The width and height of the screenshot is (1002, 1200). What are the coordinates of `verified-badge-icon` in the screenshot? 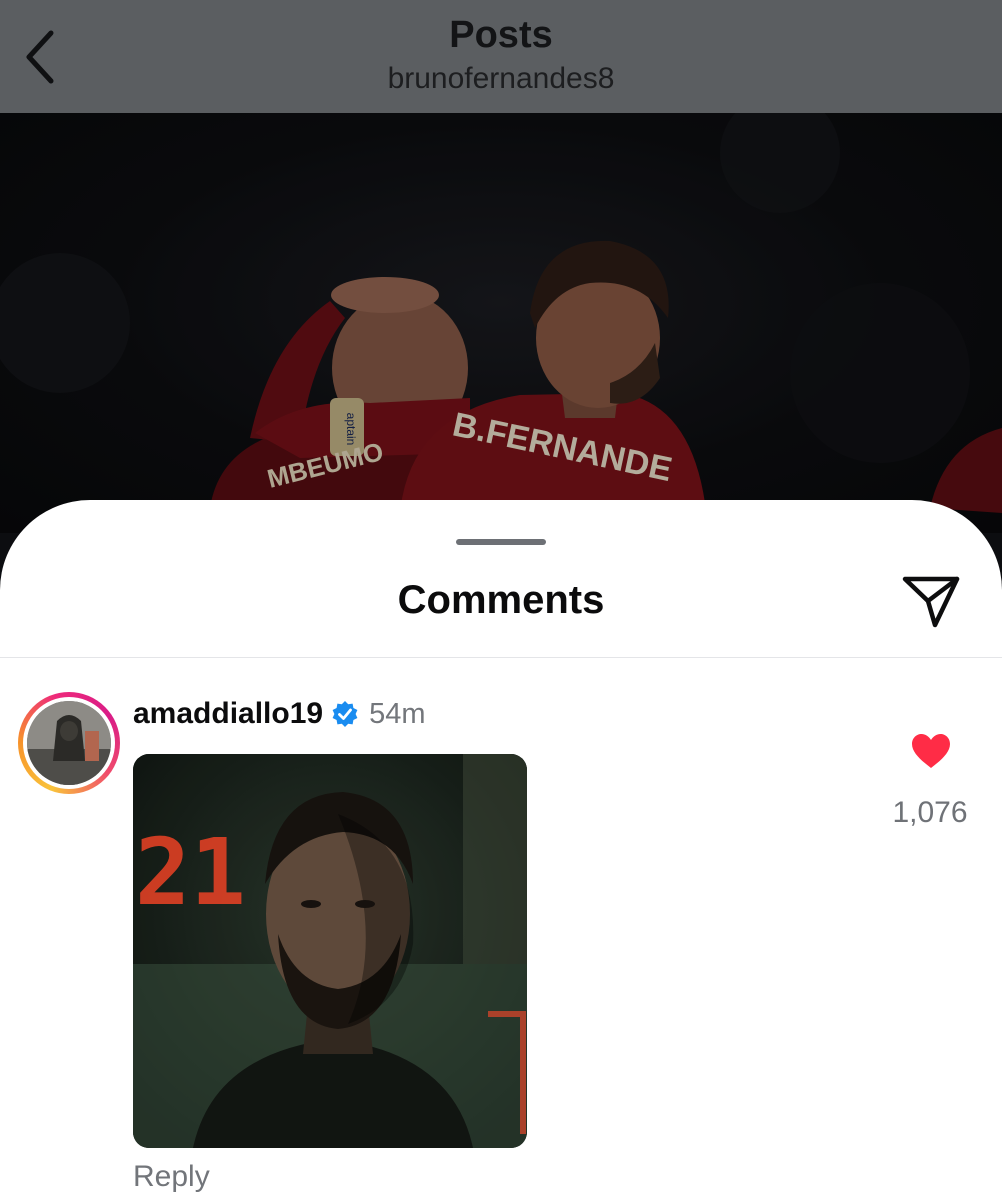 It's located at (345, 714).